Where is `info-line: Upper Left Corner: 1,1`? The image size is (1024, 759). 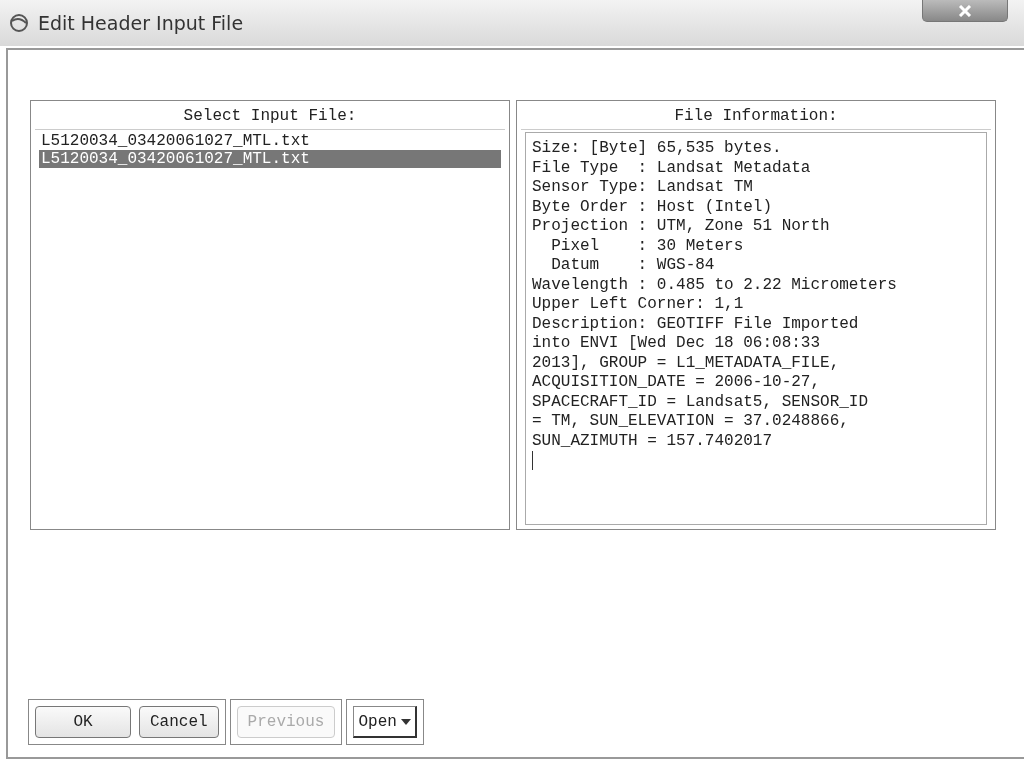
info-line: Upper Left Corner: 1,1 is located at coordinates (638, 305).